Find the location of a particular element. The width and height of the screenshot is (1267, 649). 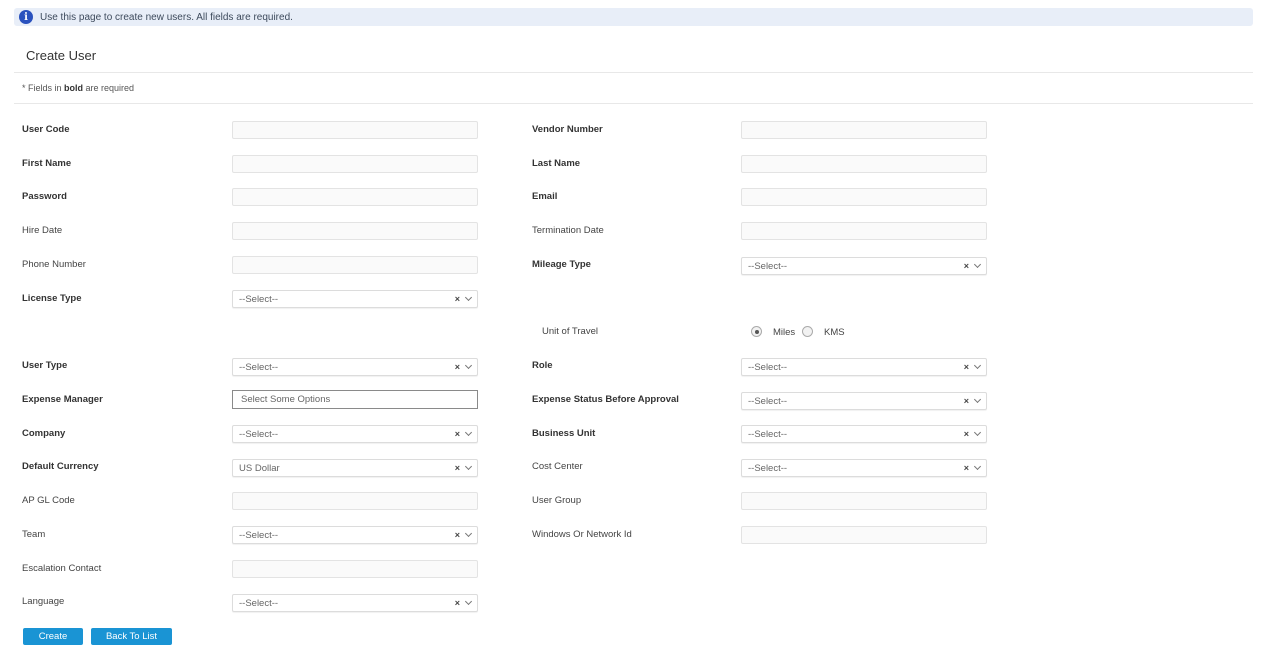

phone-number-label: Phone Number is located at coordinates (54, 264).